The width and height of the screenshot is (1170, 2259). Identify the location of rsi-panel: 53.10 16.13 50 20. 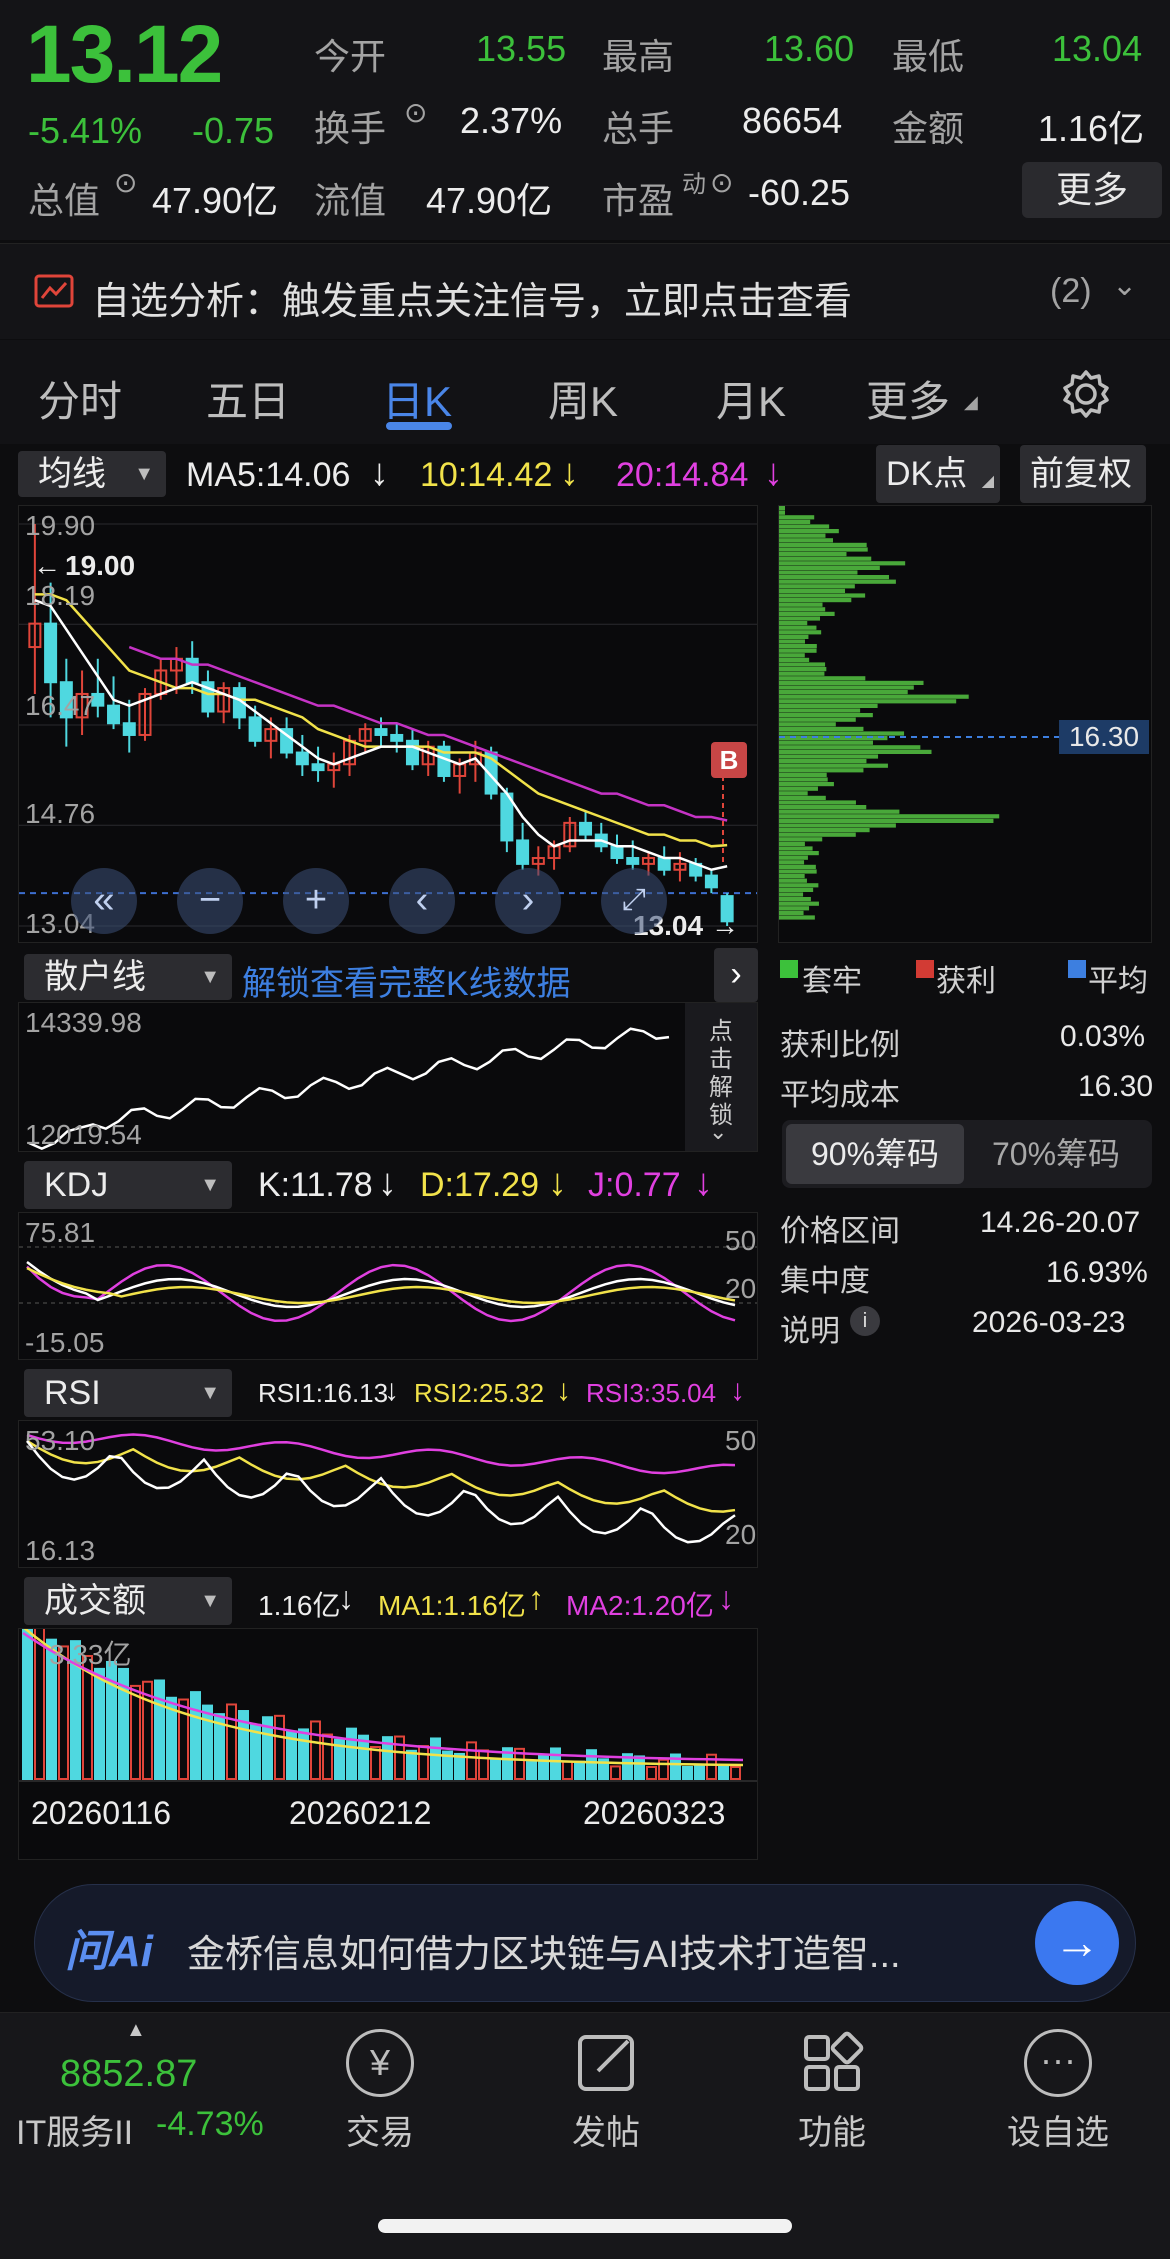
(388, 1494).